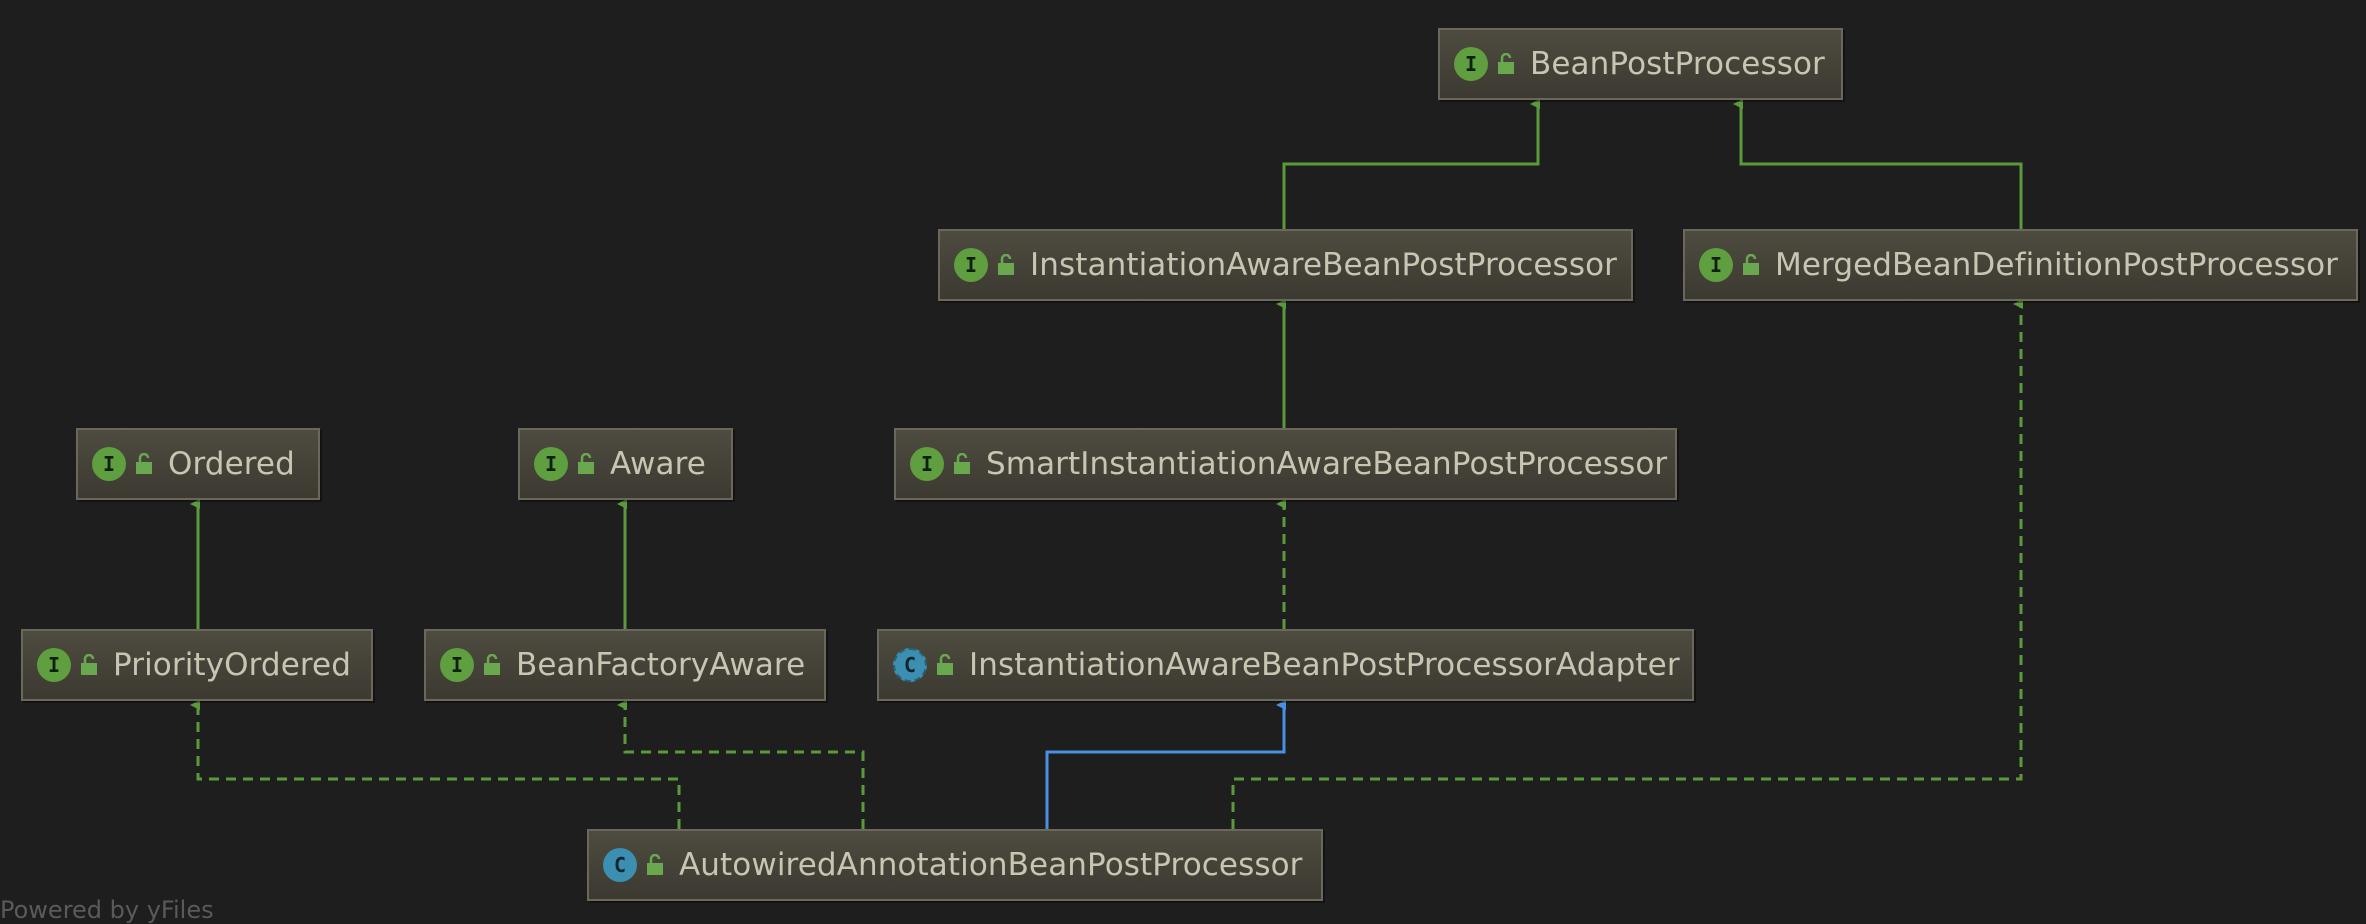  What do you see at coordinates (232, 665) in the screenshot?
I see `node-label: PriorityOrdered` at bounding box center [232, 665].